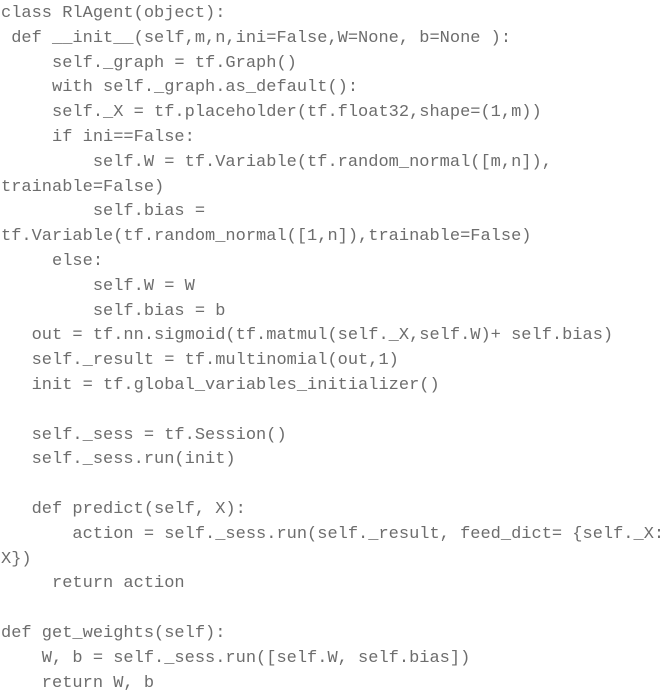 The height and width of the screenshot is (696, 660). Describe the element at coordinates (200, 361) in the screenshot. I see `code-line: self._result = tf.multinomial(out,1)` at that location.